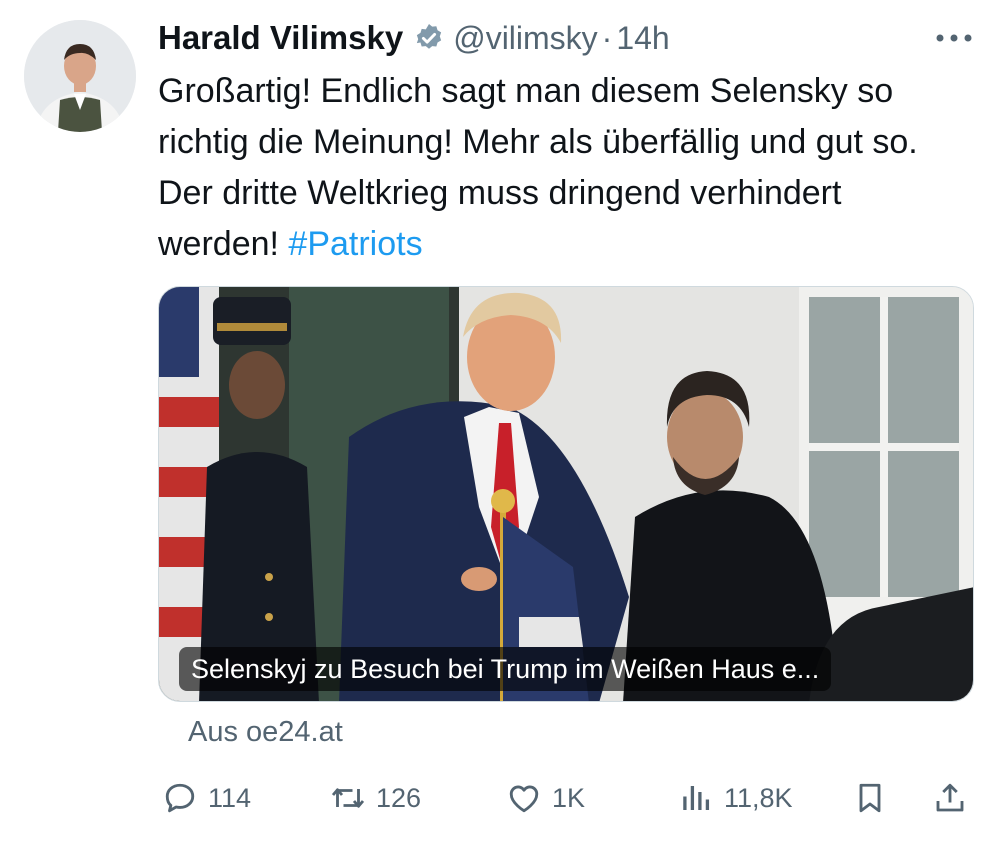 The height and width of the screenshot is (868, 1000). I want to click on reply-icon, so click(180, 798).